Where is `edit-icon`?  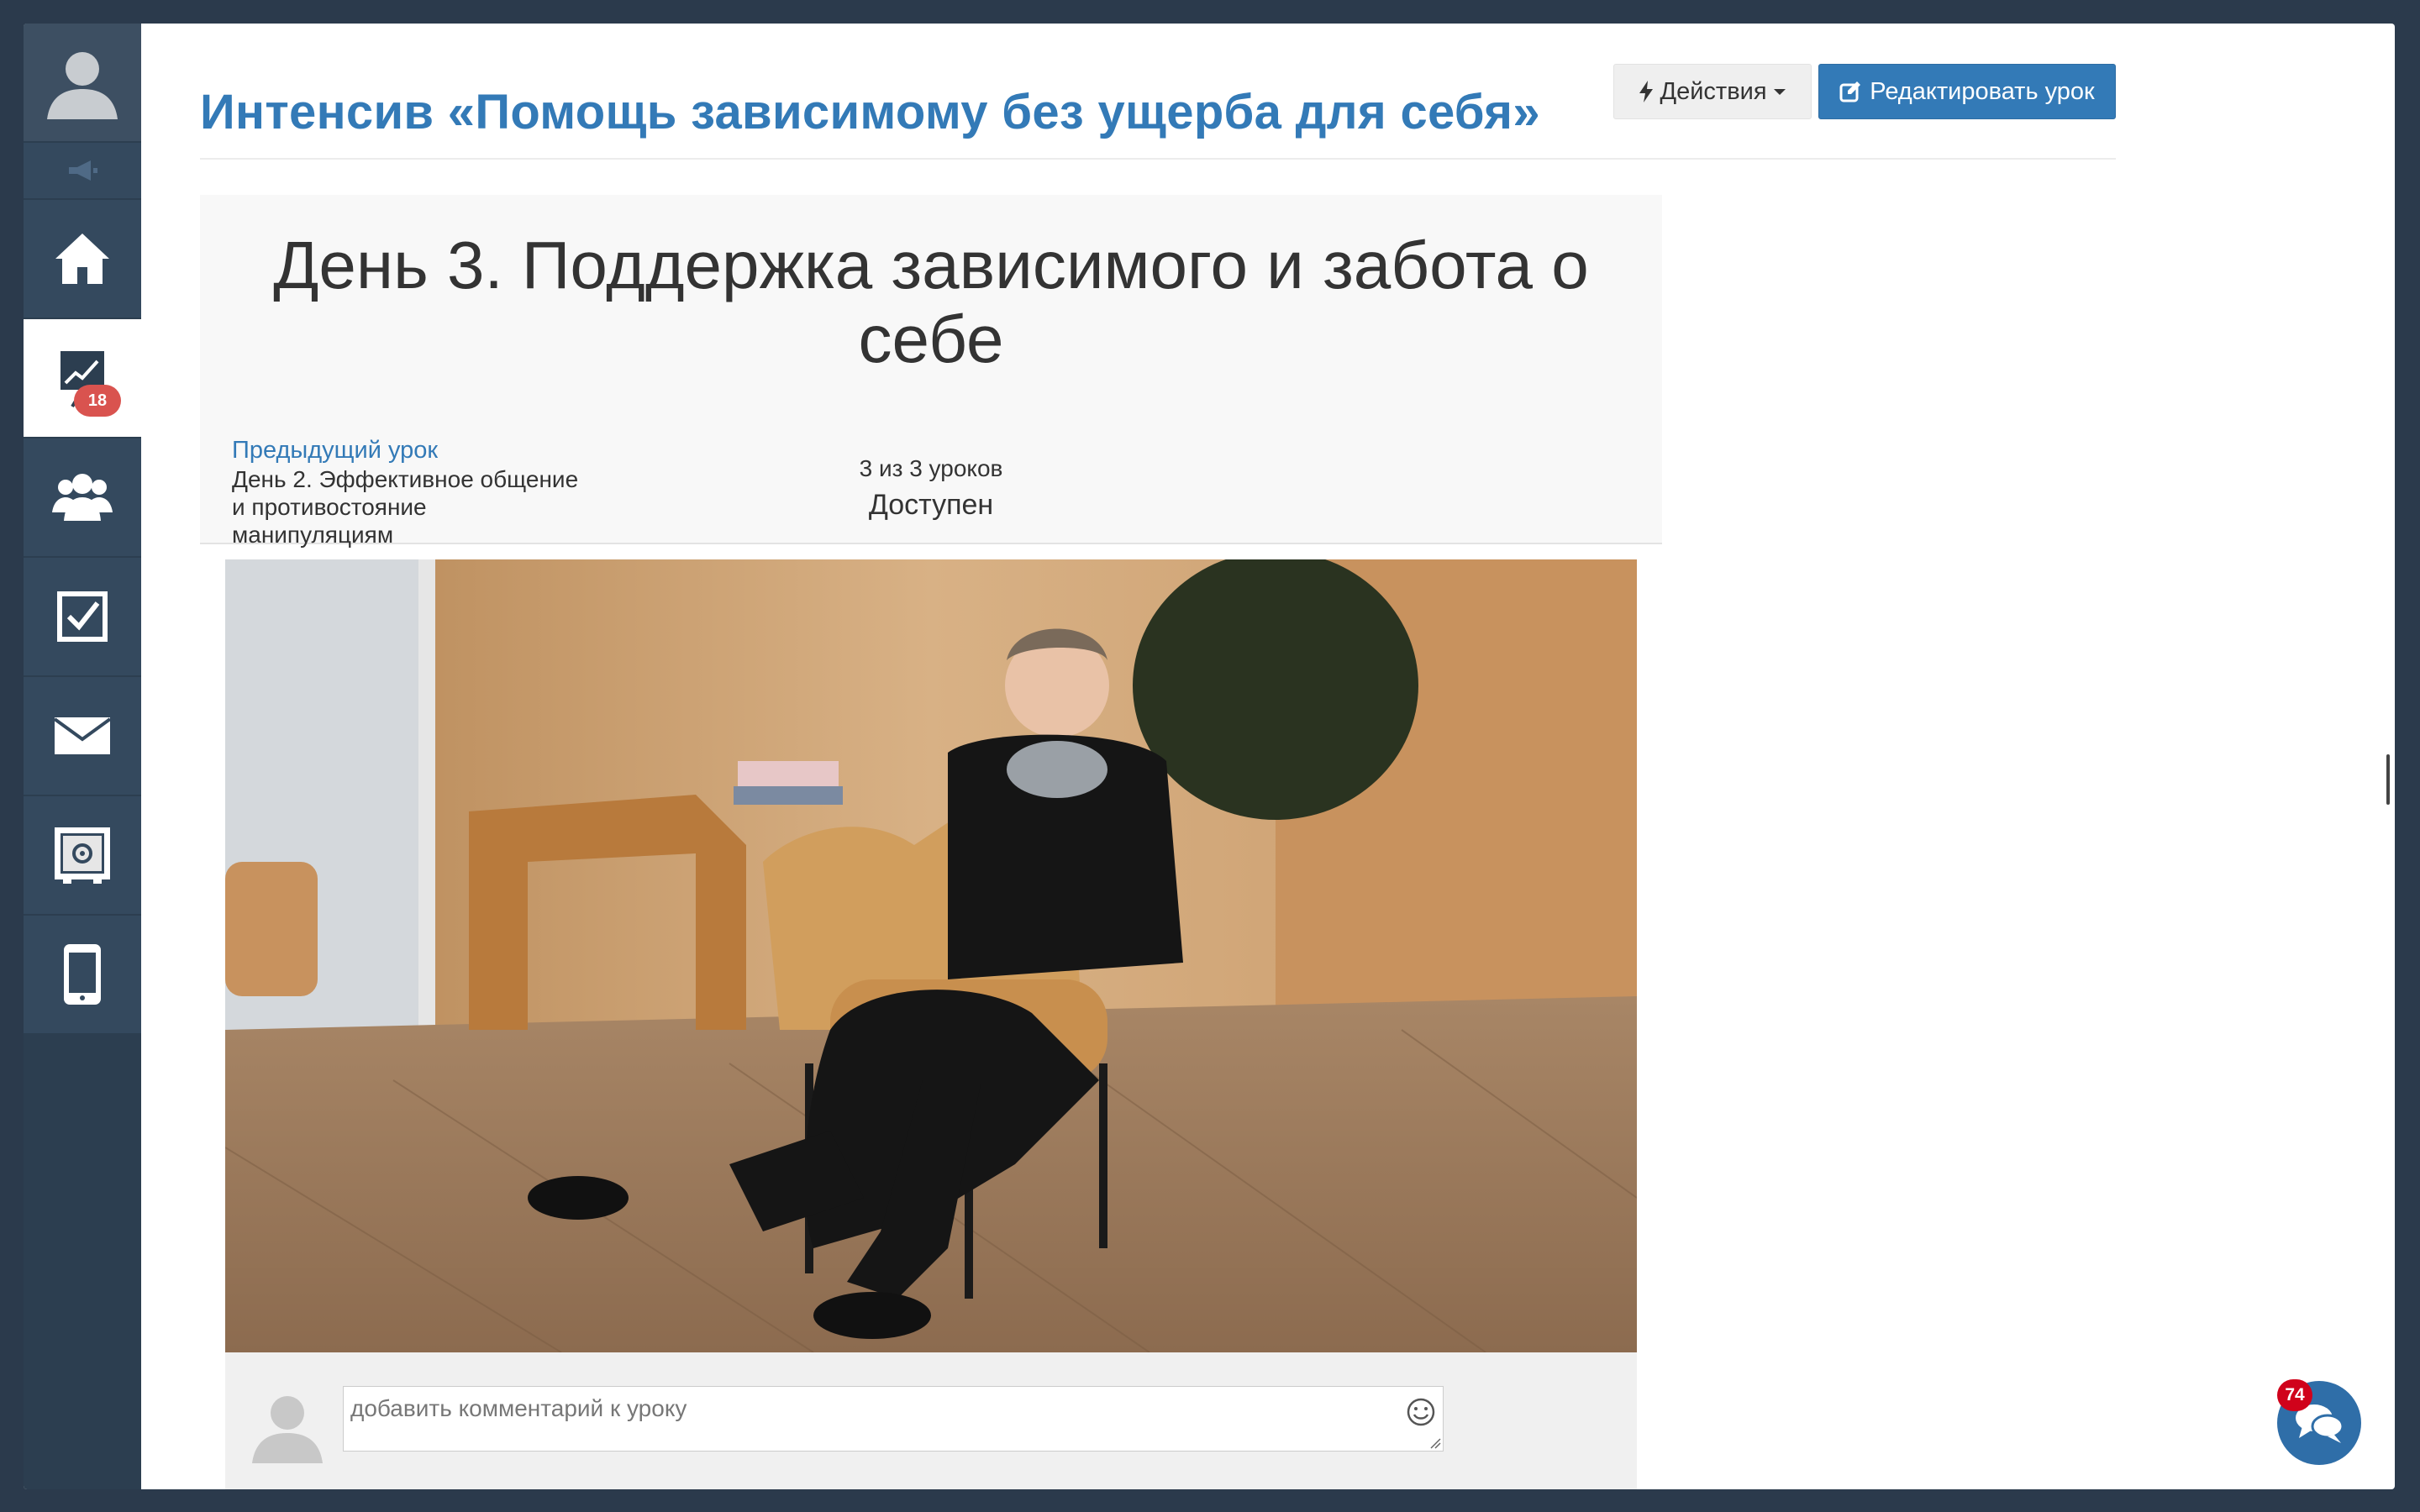
edit-icon is located at coordinates (1850, 91).